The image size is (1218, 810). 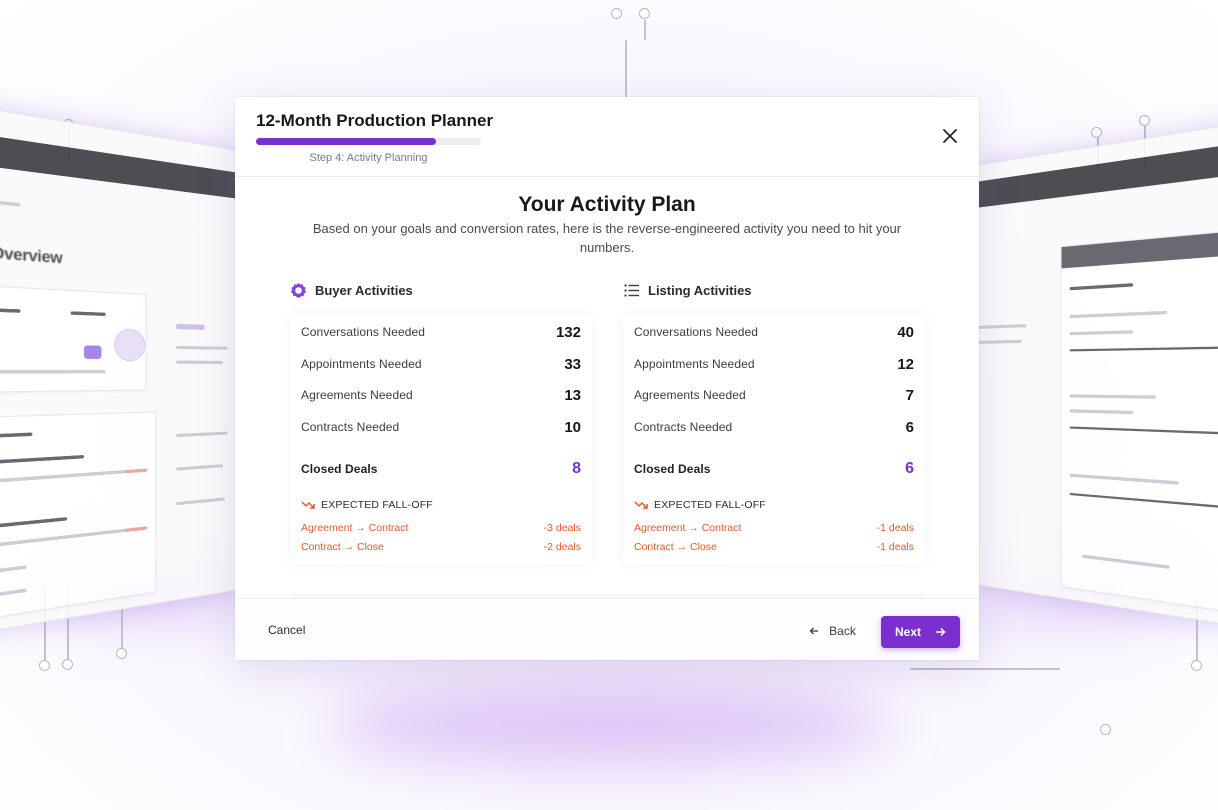 What do you see at coordinates (150, 590) in the screenshot?
I see `glow-left` at bounding box center [150, 590].